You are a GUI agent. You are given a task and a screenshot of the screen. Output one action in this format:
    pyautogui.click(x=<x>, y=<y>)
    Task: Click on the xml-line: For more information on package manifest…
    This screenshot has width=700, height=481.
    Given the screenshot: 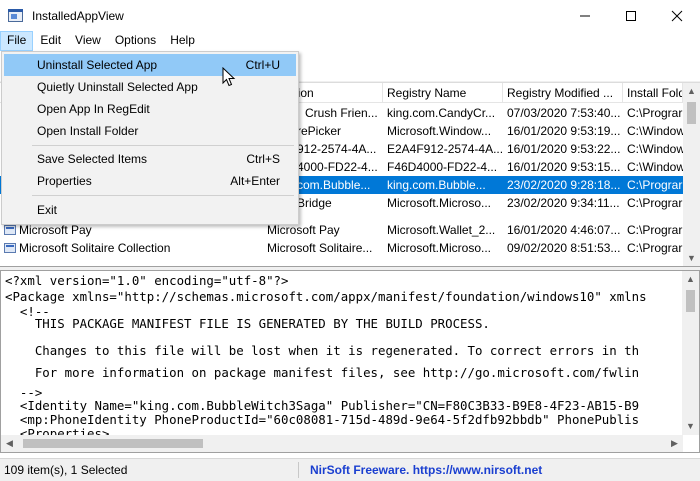 What is the action you would take?
    pyautogui.click(x=322, y=372)
    